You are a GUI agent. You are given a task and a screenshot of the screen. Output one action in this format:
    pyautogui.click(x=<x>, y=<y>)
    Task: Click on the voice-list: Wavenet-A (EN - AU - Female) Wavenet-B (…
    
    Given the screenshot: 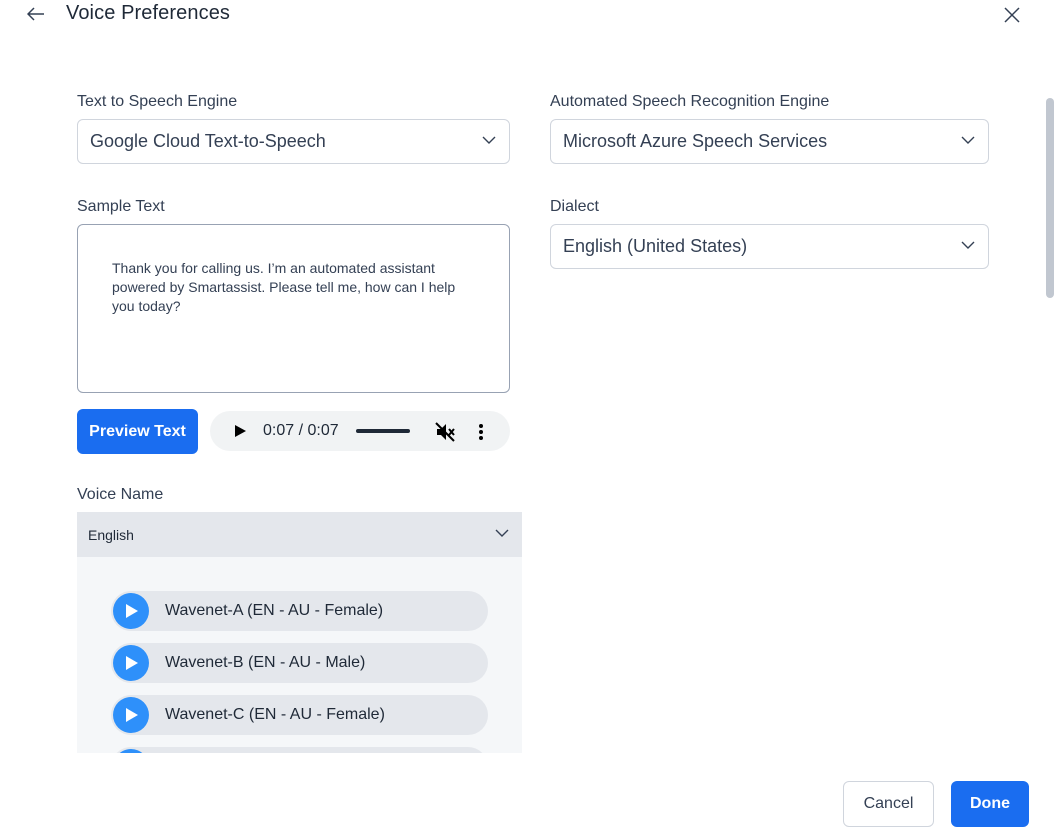 What is the action you would take?
    pyautogui.click(x=299, y=655)
    